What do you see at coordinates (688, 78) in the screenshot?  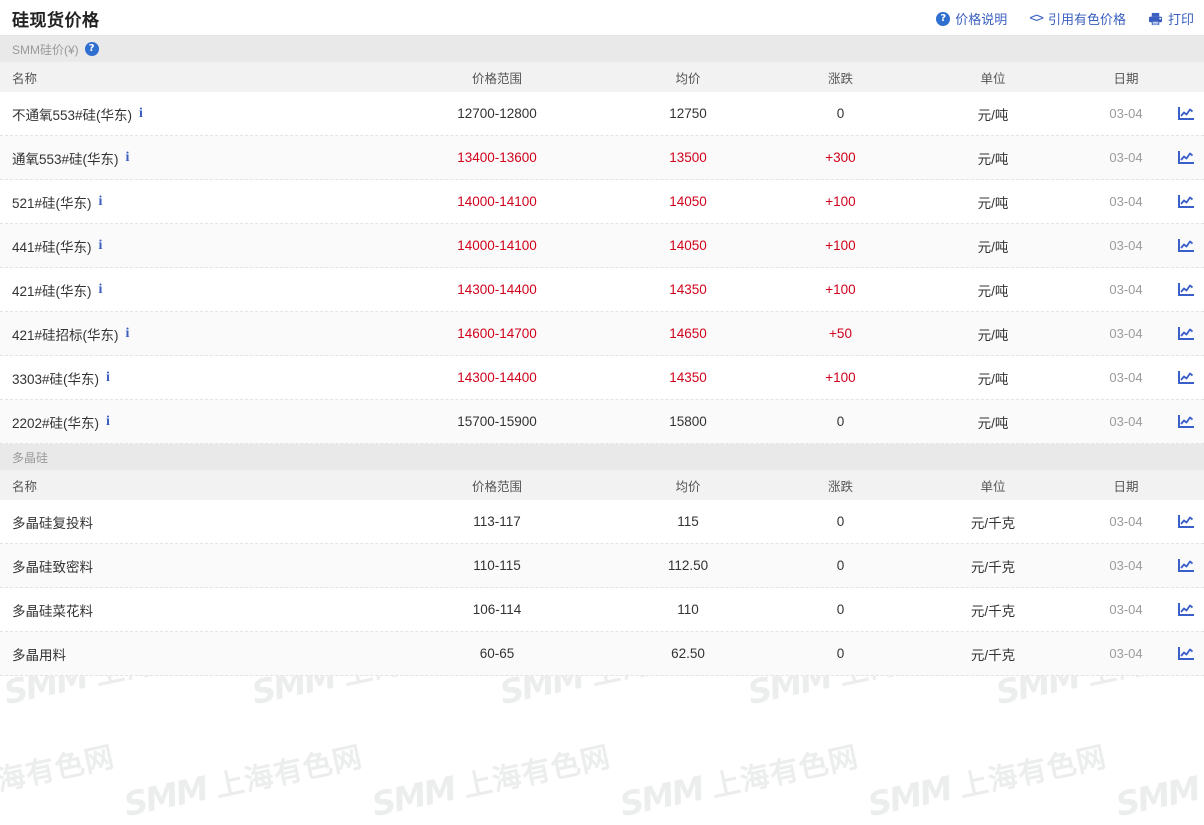 I see `column-header-average: 均价` at bounding box center [688, 78].